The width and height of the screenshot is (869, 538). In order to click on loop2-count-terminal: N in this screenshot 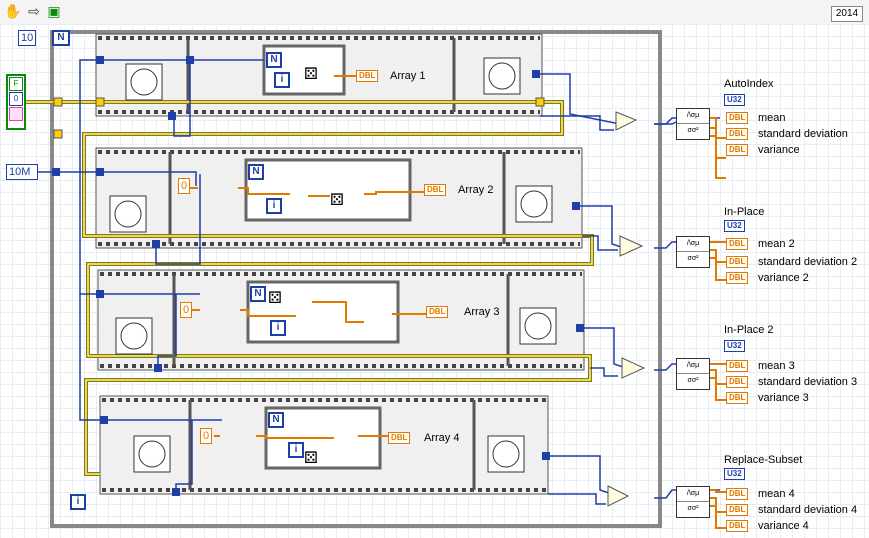, I will do `click(256, 172)`.